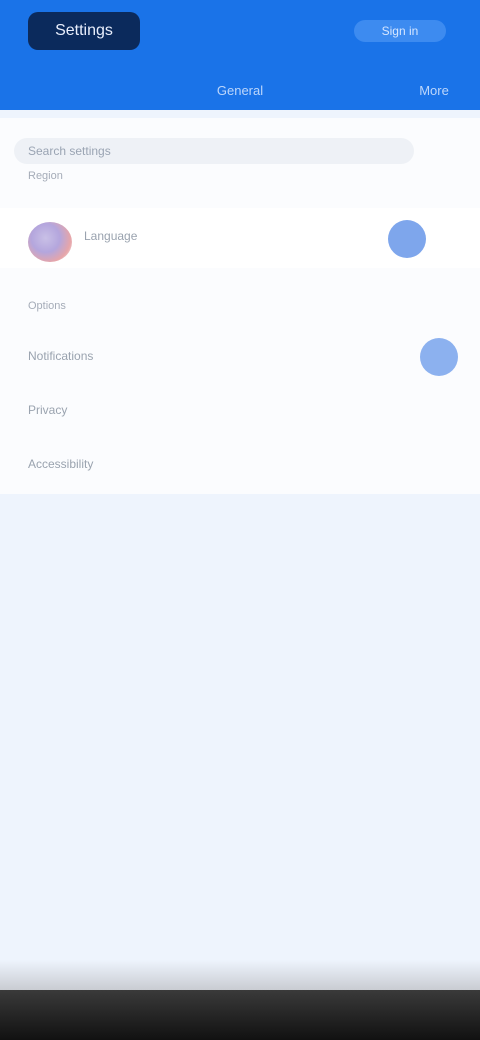 This screenshot has height=1040, width=480. Describe the element at coordinates (400, 31) in the screenshot. I see `sign-in-button: Sign in` at that location.